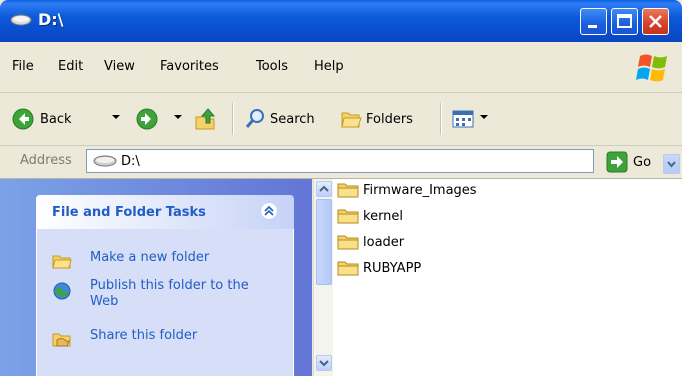 The width and height of the screenshot is (682, 376). I want to click on list-item: Firmware_Images, so click(407, 190).